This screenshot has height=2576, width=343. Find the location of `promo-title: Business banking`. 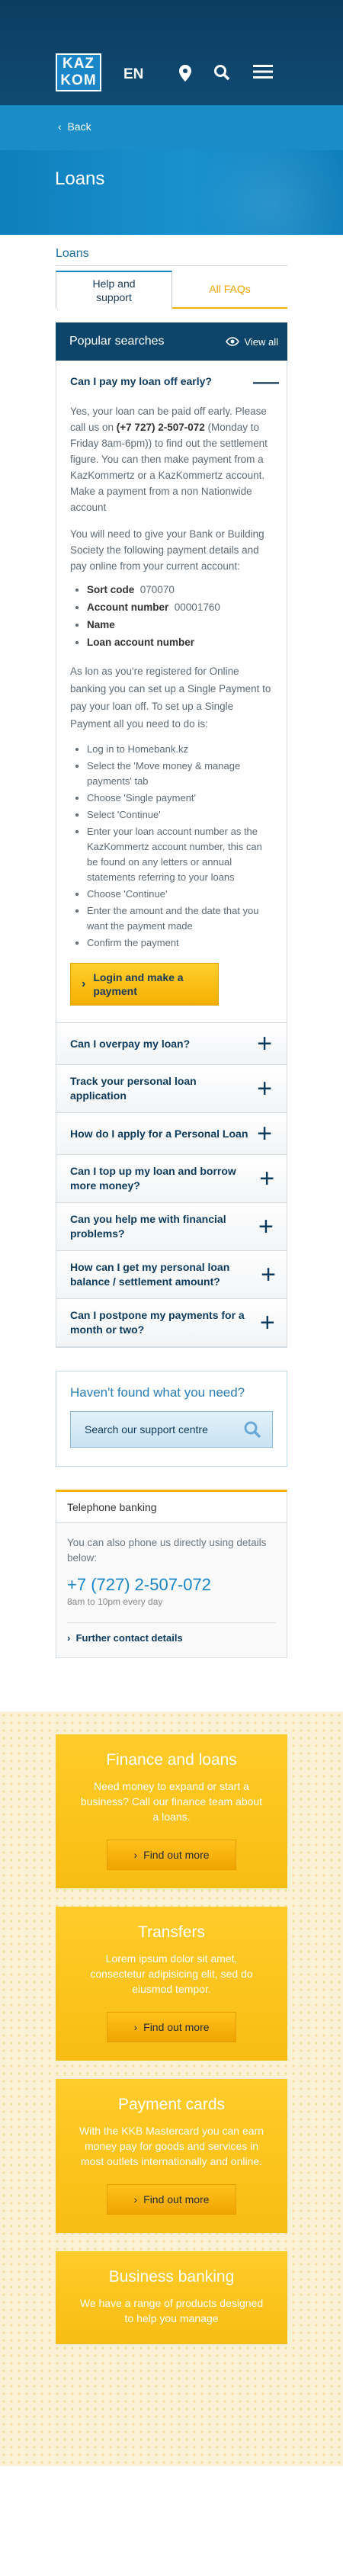

promo-title: Business banking is located at coordinates (172, 2277).